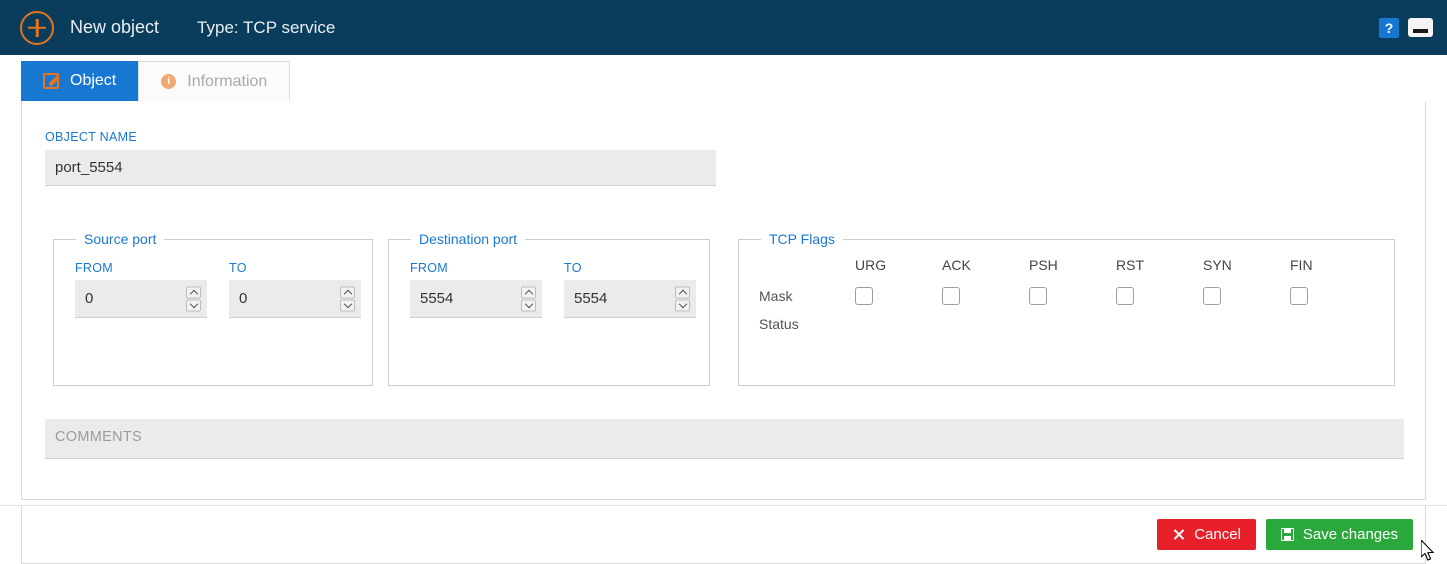 This screenshot has height=564, width=1447. Describe the element at coordinates (213, 282) in the screenshot. I see `source-port-inputs: FROM TO` at that location.